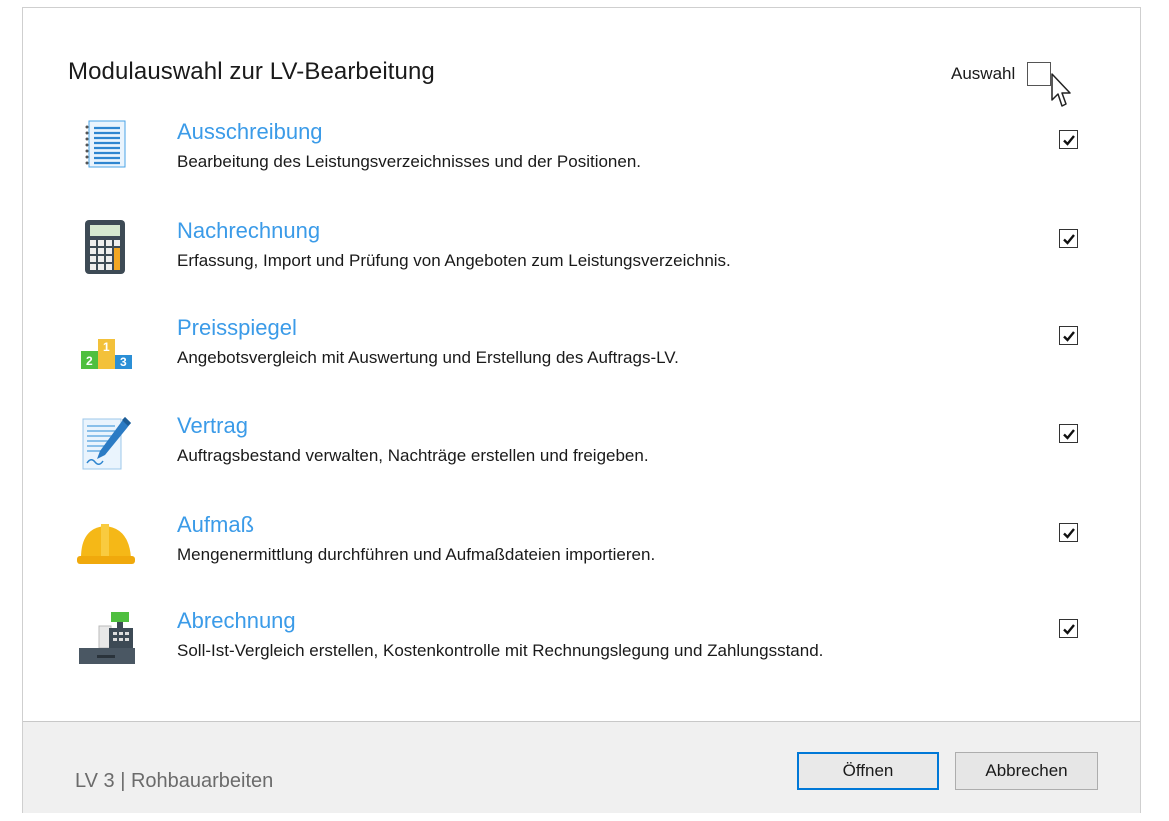  What do you see at coordinates (236, 620) in the screenshot?
I see `module-title: Abrechnung` at bounding box center [236, 620].